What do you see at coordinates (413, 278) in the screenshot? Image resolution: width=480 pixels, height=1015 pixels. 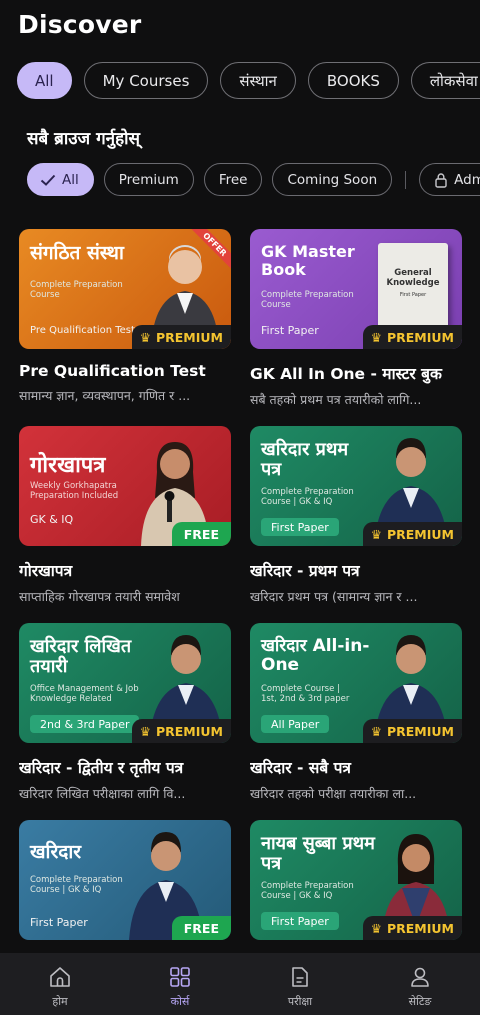 I see `book-title: General Knowledge` at bounding box center [413, 278].